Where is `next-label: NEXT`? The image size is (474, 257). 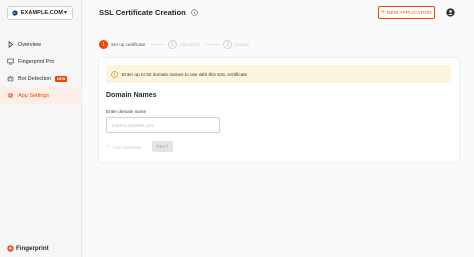
next-label: NEXT is located at coordinates (162, 146).